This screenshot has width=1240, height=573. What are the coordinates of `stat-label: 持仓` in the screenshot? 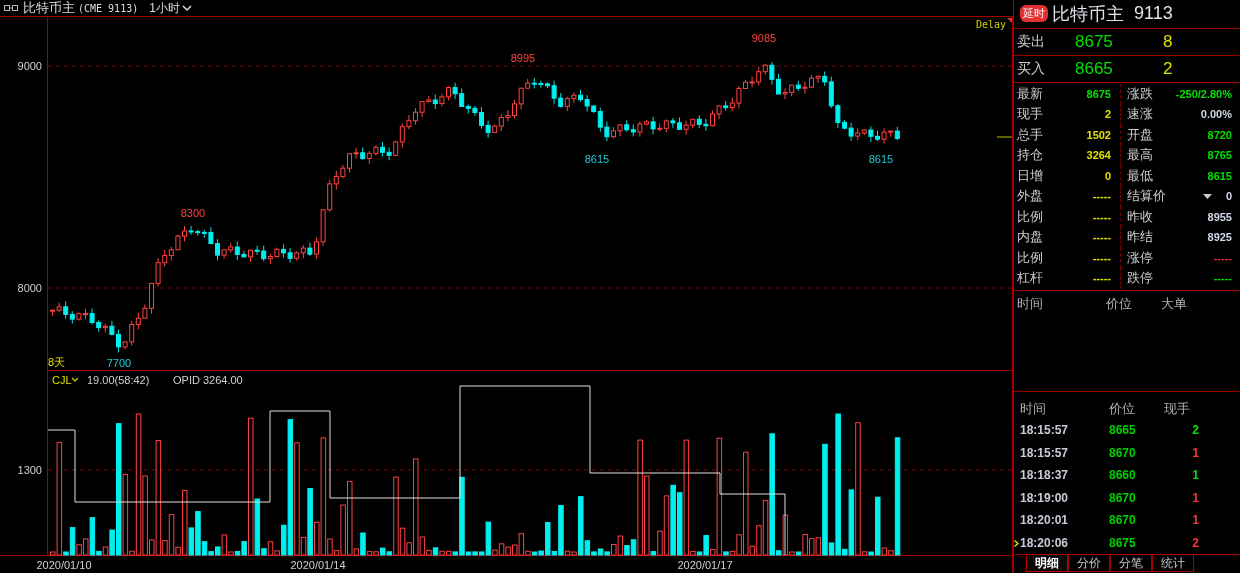 It's located at (1030, 155).